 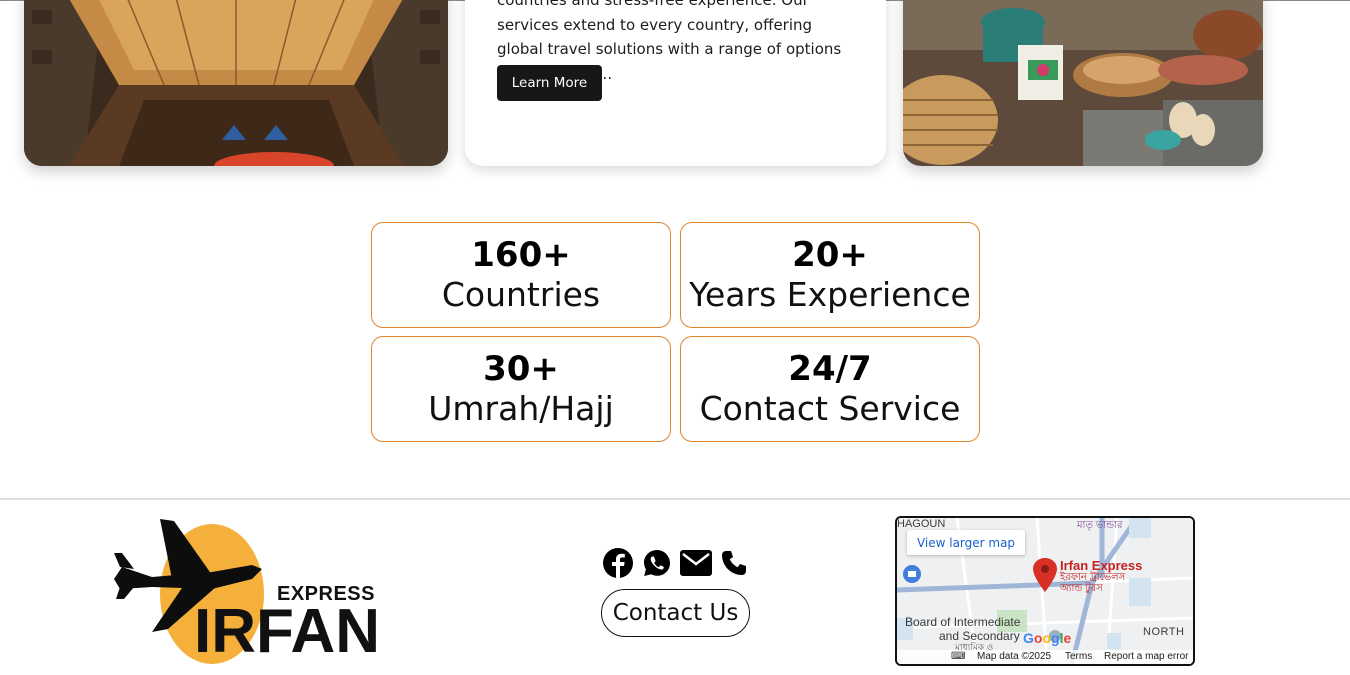 What do you see at coordinates (287, 631) in the screenshot?
I see `logo-irfan-text: IRFAN` at bounding box center [287, 631].